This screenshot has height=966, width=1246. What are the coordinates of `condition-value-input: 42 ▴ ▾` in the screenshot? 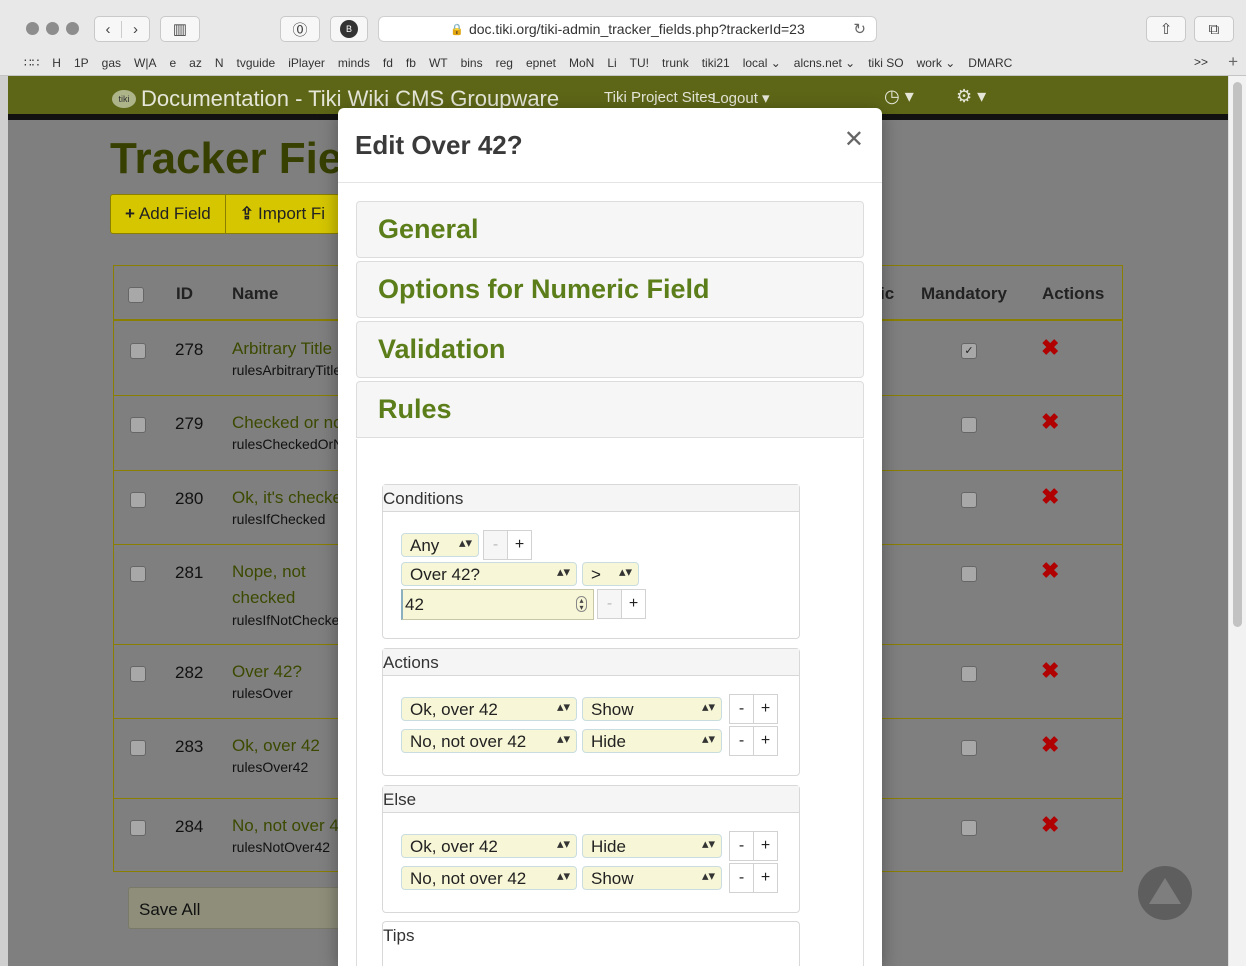 It's located at (497, 604).